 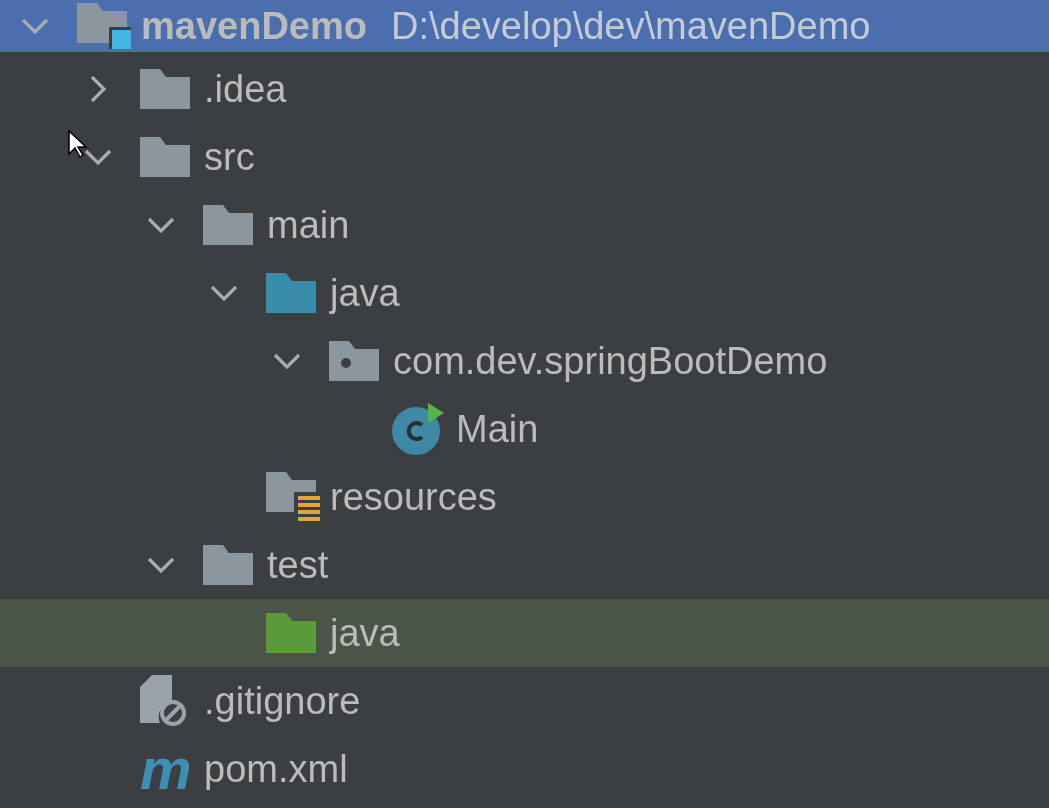 I want to click on tree-item-label: pom.xml, so click(x=276, y=769).